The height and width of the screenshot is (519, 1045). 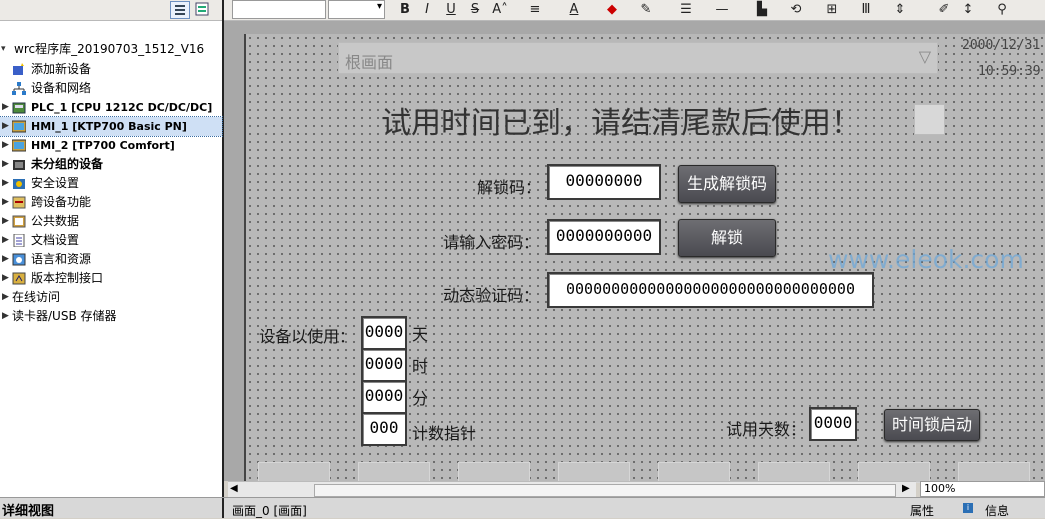 What do you see at coordinates (405, 9) in the screenshot?
I see `bold-icon: B` at bounding box center [405, 9].